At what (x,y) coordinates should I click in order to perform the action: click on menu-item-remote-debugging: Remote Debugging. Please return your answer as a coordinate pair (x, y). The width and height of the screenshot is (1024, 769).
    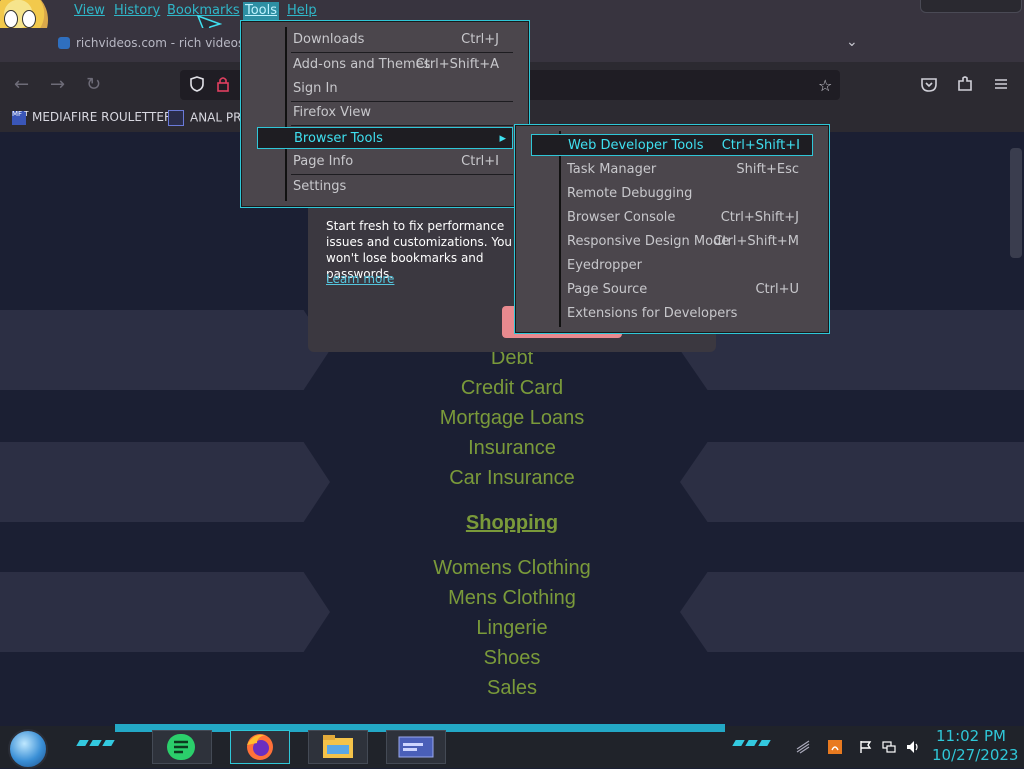
    Looking at the image, I should click on (683, 194).